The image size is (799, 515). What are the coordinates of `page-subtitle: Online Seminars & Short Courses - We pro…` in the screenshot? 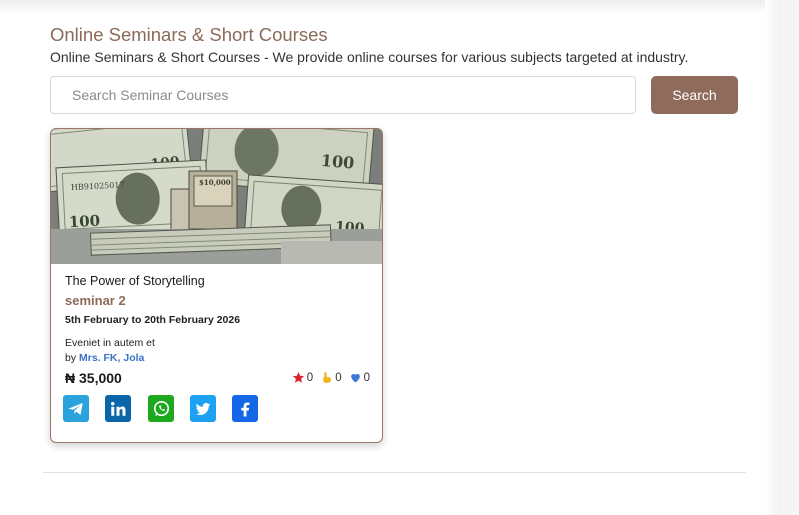 It's located at (369, 57).